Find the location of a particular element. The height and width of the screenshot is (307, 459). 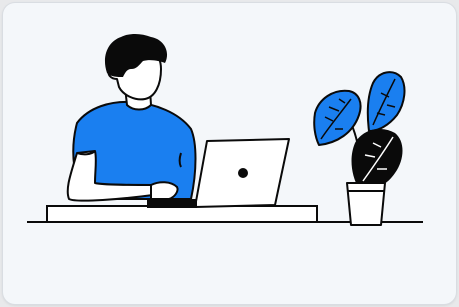

monstera-plant-icon is located at coordinates (359, 148).